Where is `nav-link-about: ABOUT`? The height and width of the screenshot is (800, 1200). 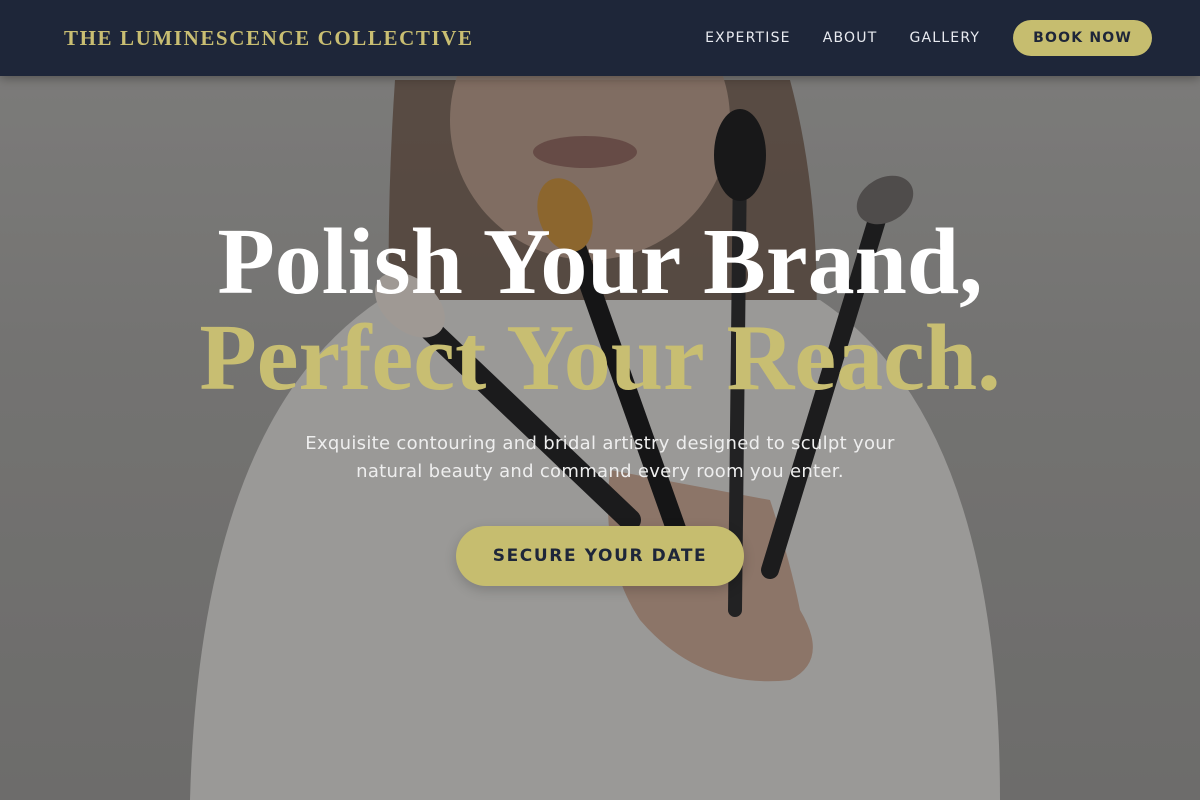 nav-link-about: ABOUT is located at coordinates (850, 38).